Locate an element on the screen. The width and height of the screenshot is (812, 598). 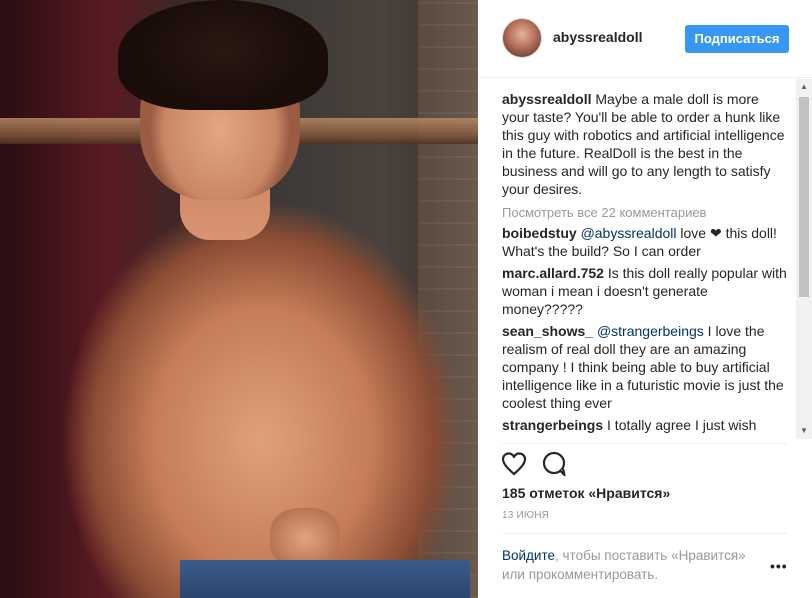
avatar is located at coordinates (522, 38).